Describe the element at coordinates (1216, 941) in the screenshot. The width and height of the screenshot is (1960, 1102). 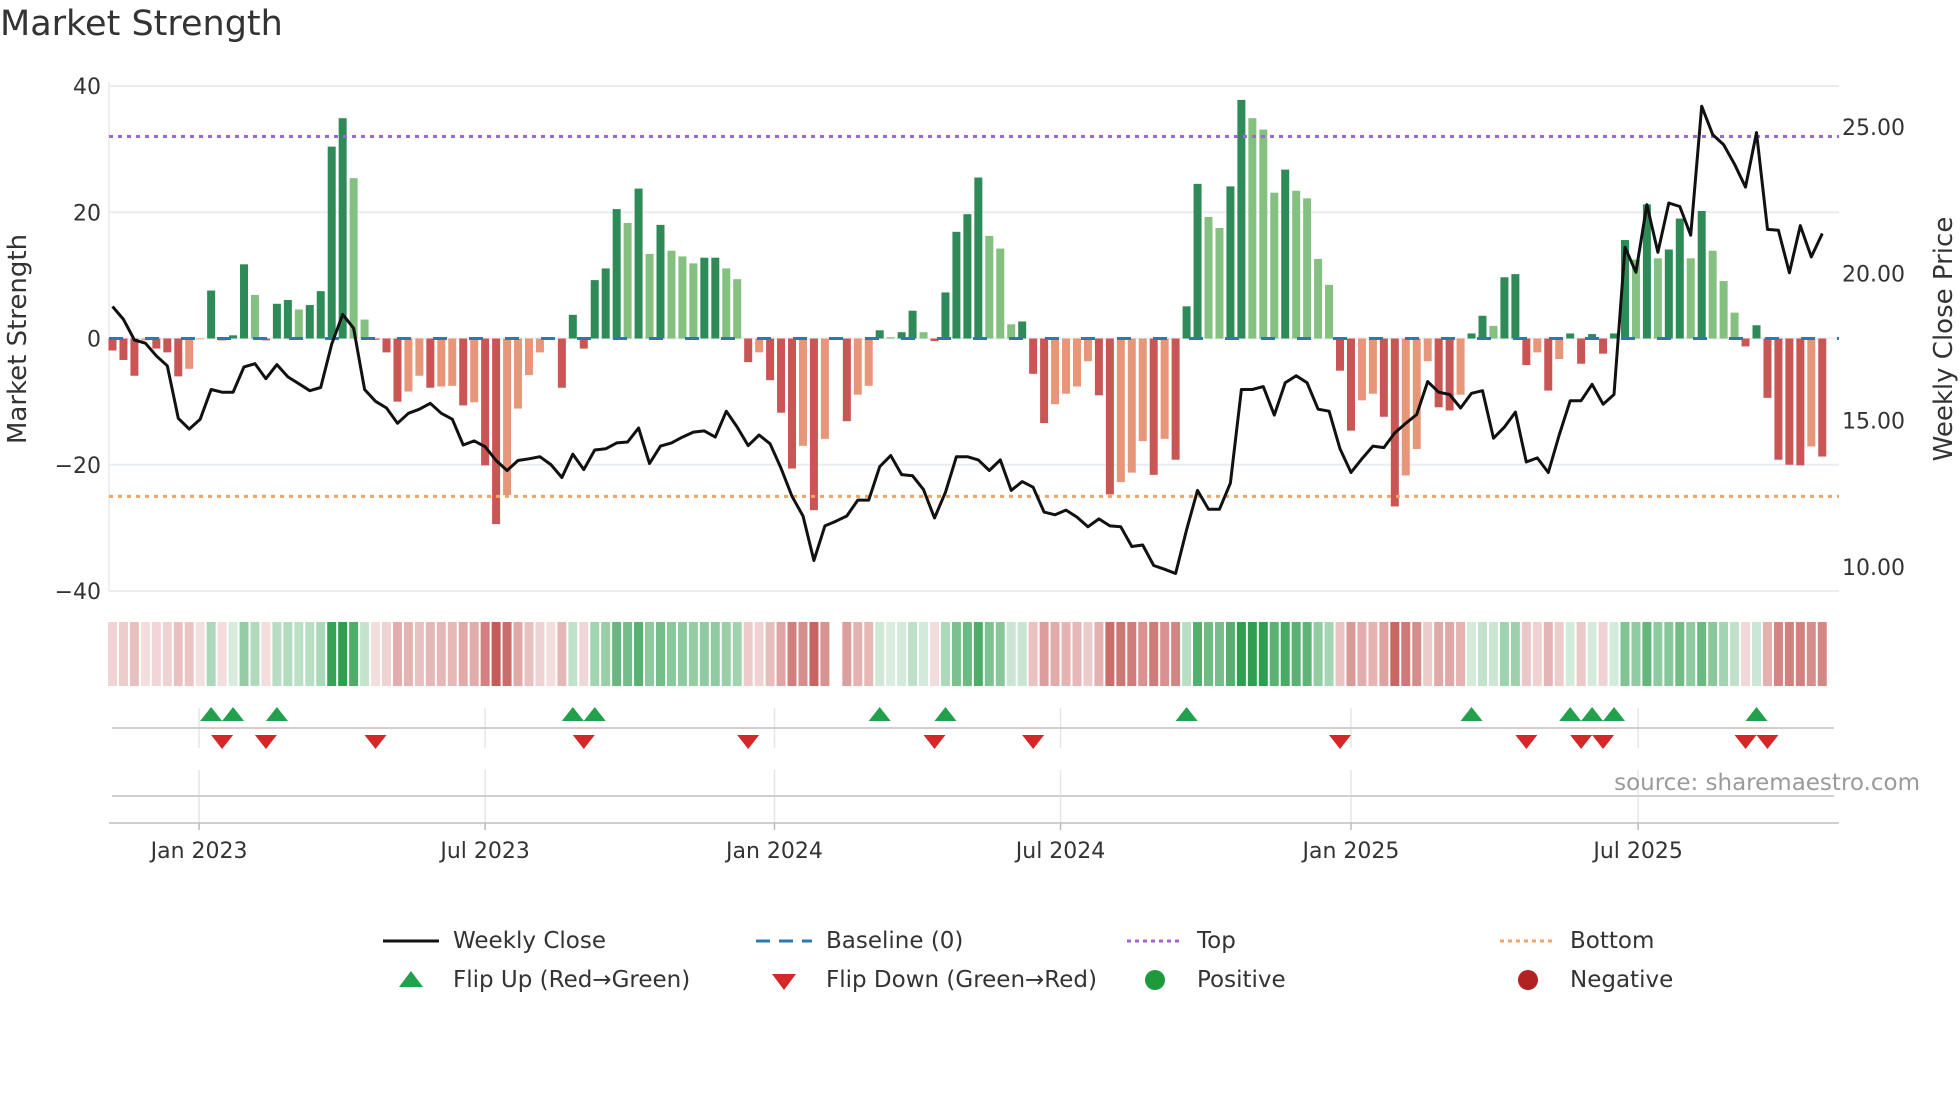
I see `legend-label: Top` at that location.